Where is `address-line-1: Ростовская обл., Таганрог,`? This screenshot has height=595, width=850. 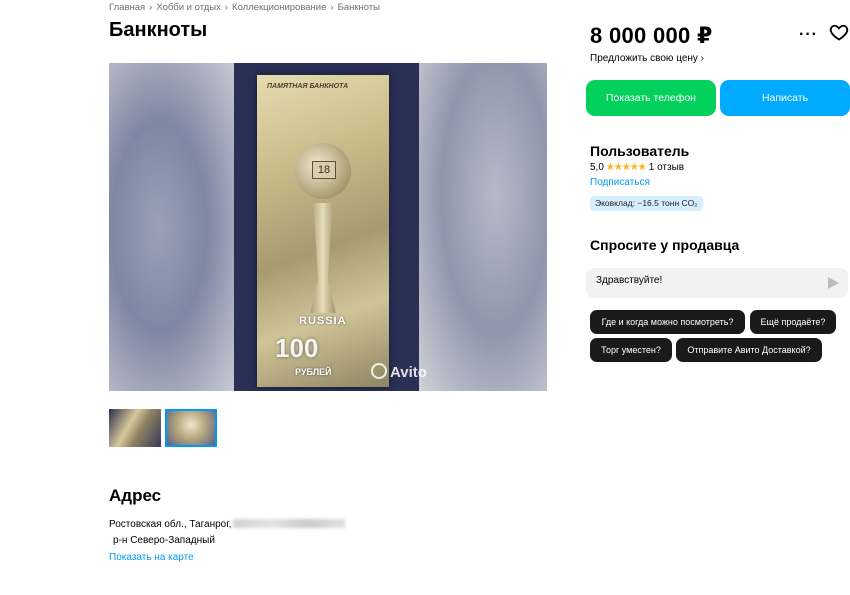 address-line-1: Ростовская обл., Таганрог, is located at coordinates (227, 524).